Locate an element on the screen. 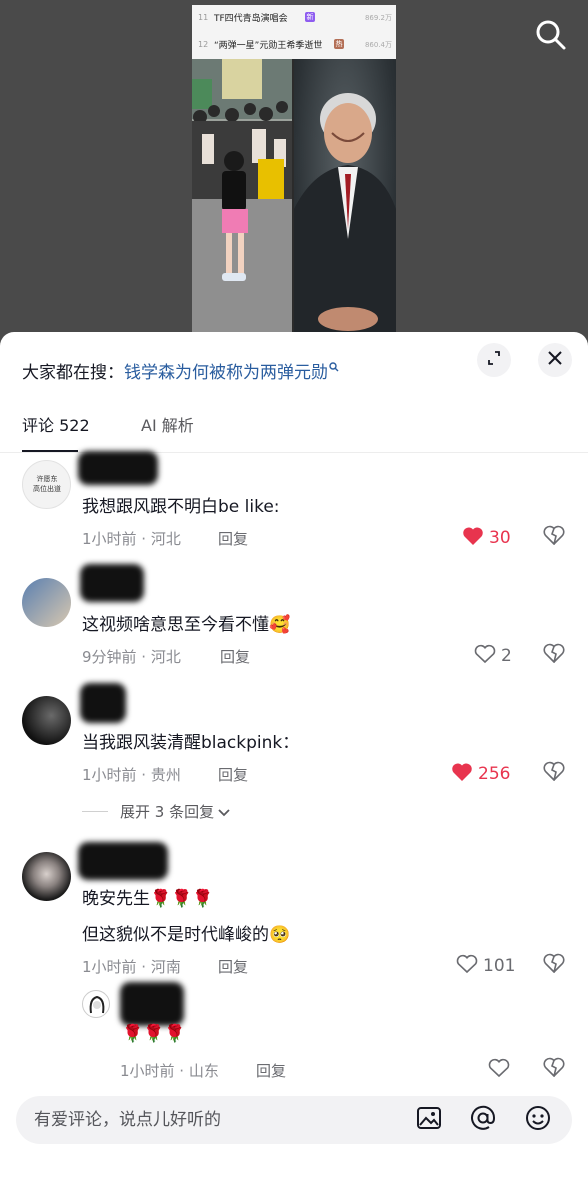  reply-meta: 1小时前 · 山东 is located at coordinates (169, 1071).